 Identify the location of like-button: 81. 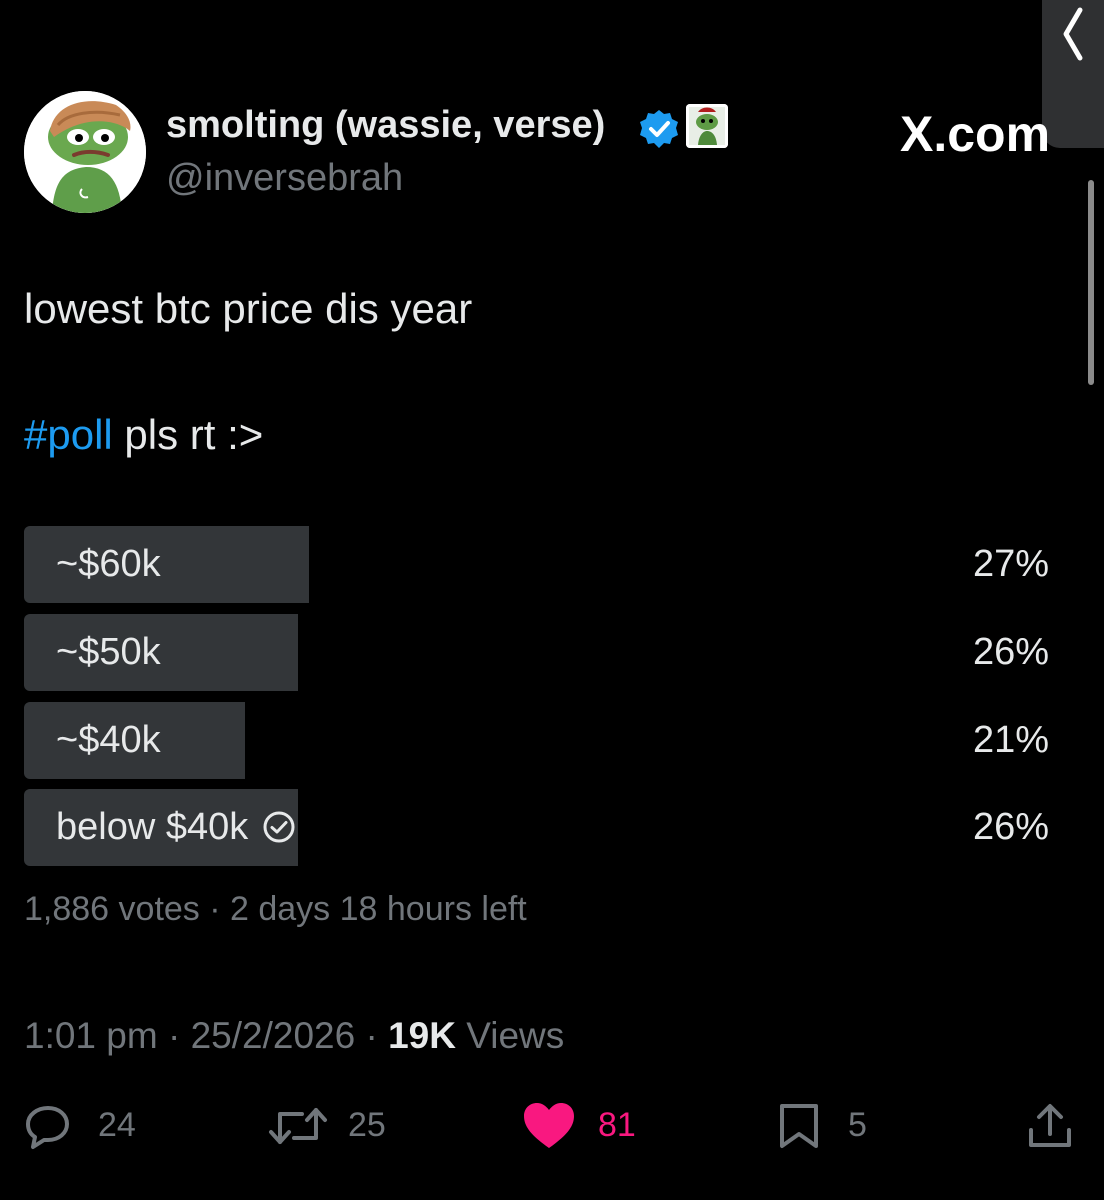
(592, 1125).